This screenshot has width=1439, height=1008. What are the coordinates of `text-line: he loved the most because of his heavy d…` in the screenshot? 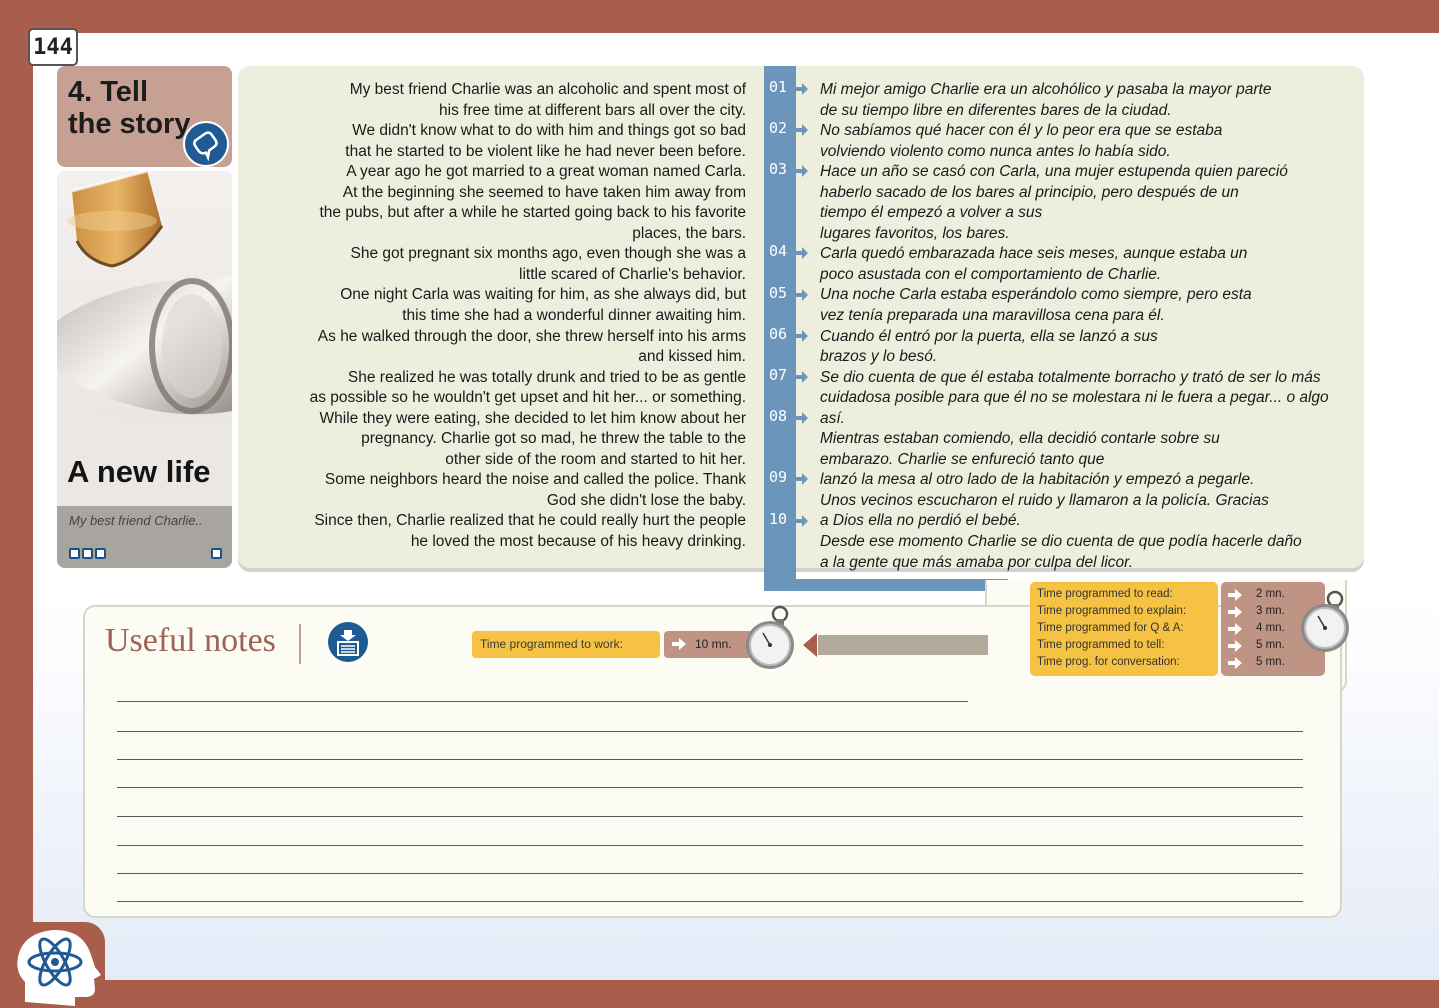 It's located at (578, 542).